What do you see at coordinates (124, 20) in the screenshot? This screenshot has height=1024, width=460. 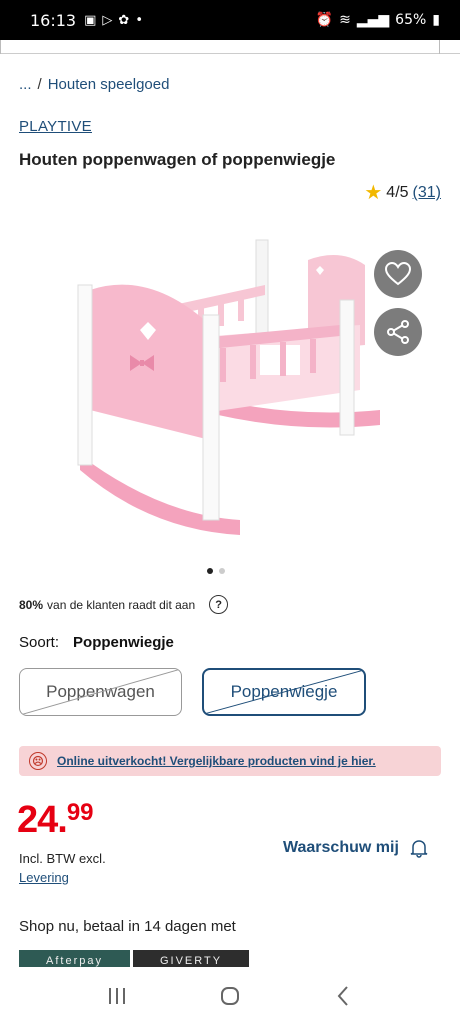 I see `flower-icon: ✿` at bounding box center [124, 20].